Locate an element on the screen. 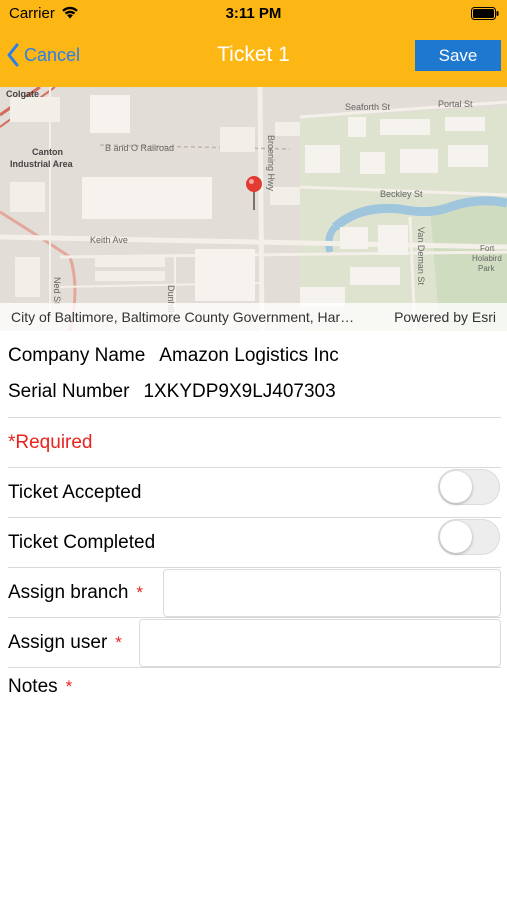 Image resolution: width=507 pixels, height=900 pixels. assign-user-row: Assign user * is located at coordinates (65, 643).